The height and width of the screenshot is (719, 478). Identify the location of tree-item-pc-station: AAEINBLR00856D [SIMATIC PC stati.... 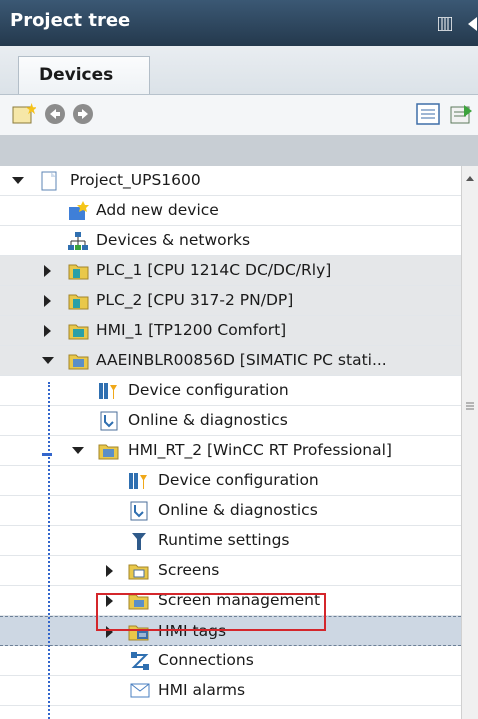
(230, 361).